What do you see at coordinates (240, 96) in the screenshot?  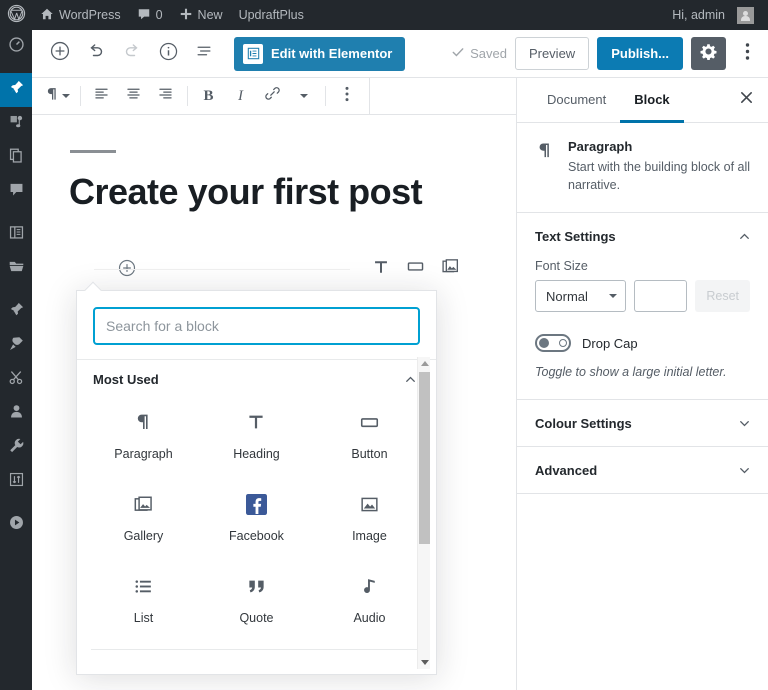 I see `italic-button: I` at bounding box center [240, 96].